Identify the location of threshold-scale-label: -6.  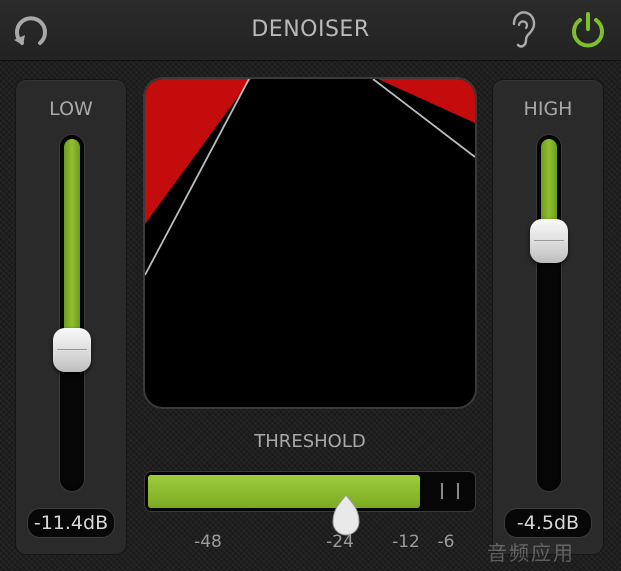
(446, 542).